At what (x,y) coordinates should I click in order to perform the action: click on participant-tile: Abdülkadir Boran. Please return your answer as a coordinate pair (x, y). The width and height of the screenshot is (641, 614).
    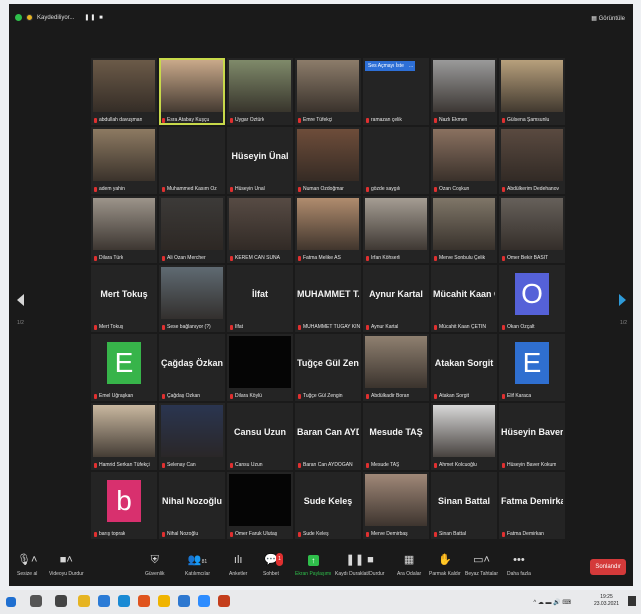
    Looking at the image, I should click on (396, 367).